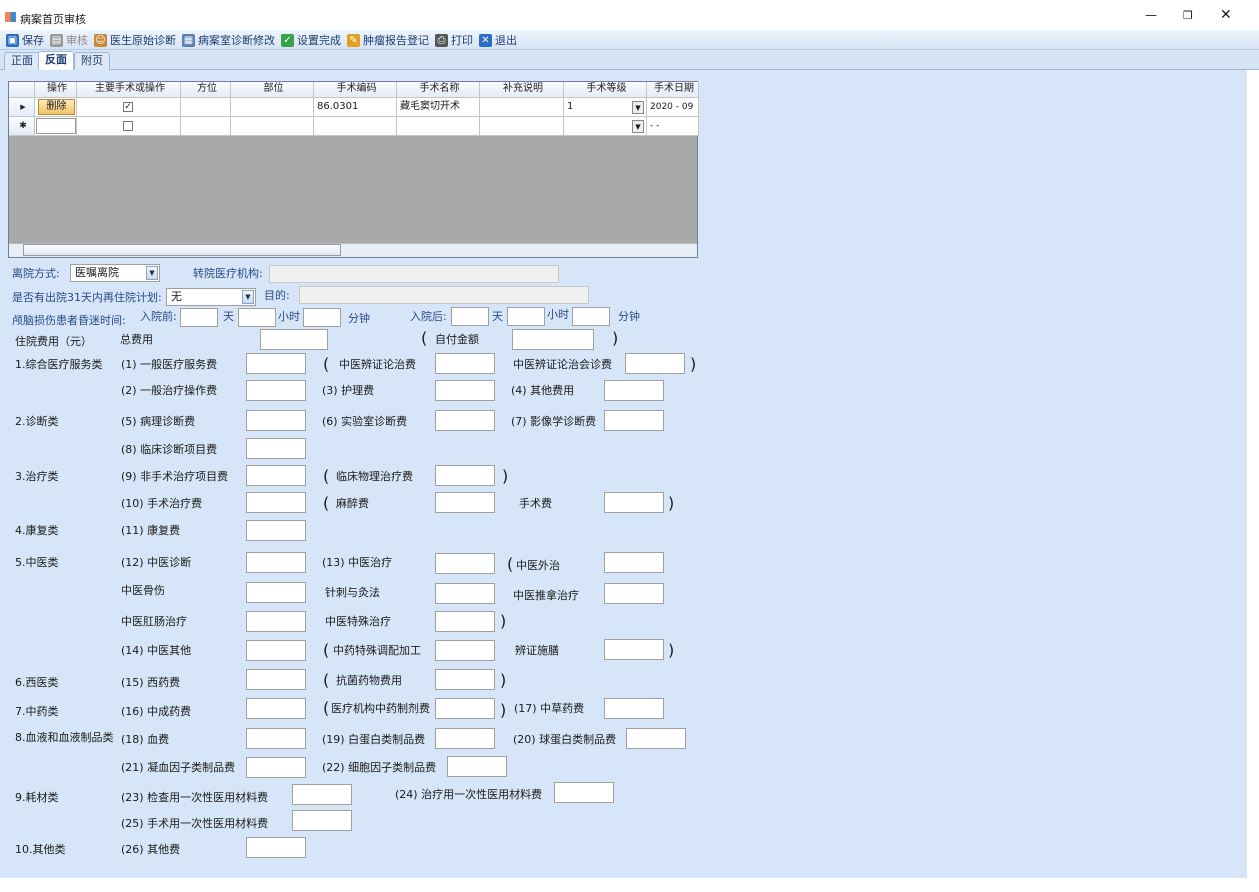 This screenshot has width=1259, height=892. What do you see at coordinates (25, 40) in the screenshot?
I see `toolbar-button-0: ▣ 保存` at bounding box center [25, 40].